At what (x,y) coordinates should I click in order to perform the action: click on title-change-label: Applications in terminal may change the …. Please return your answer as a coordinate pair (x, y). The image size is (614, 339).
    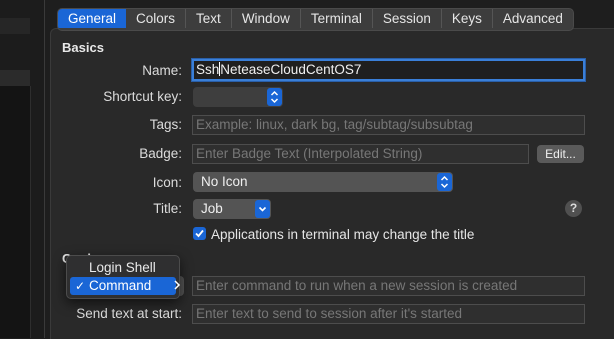
    Looking at the image, I should click on (343, 234).